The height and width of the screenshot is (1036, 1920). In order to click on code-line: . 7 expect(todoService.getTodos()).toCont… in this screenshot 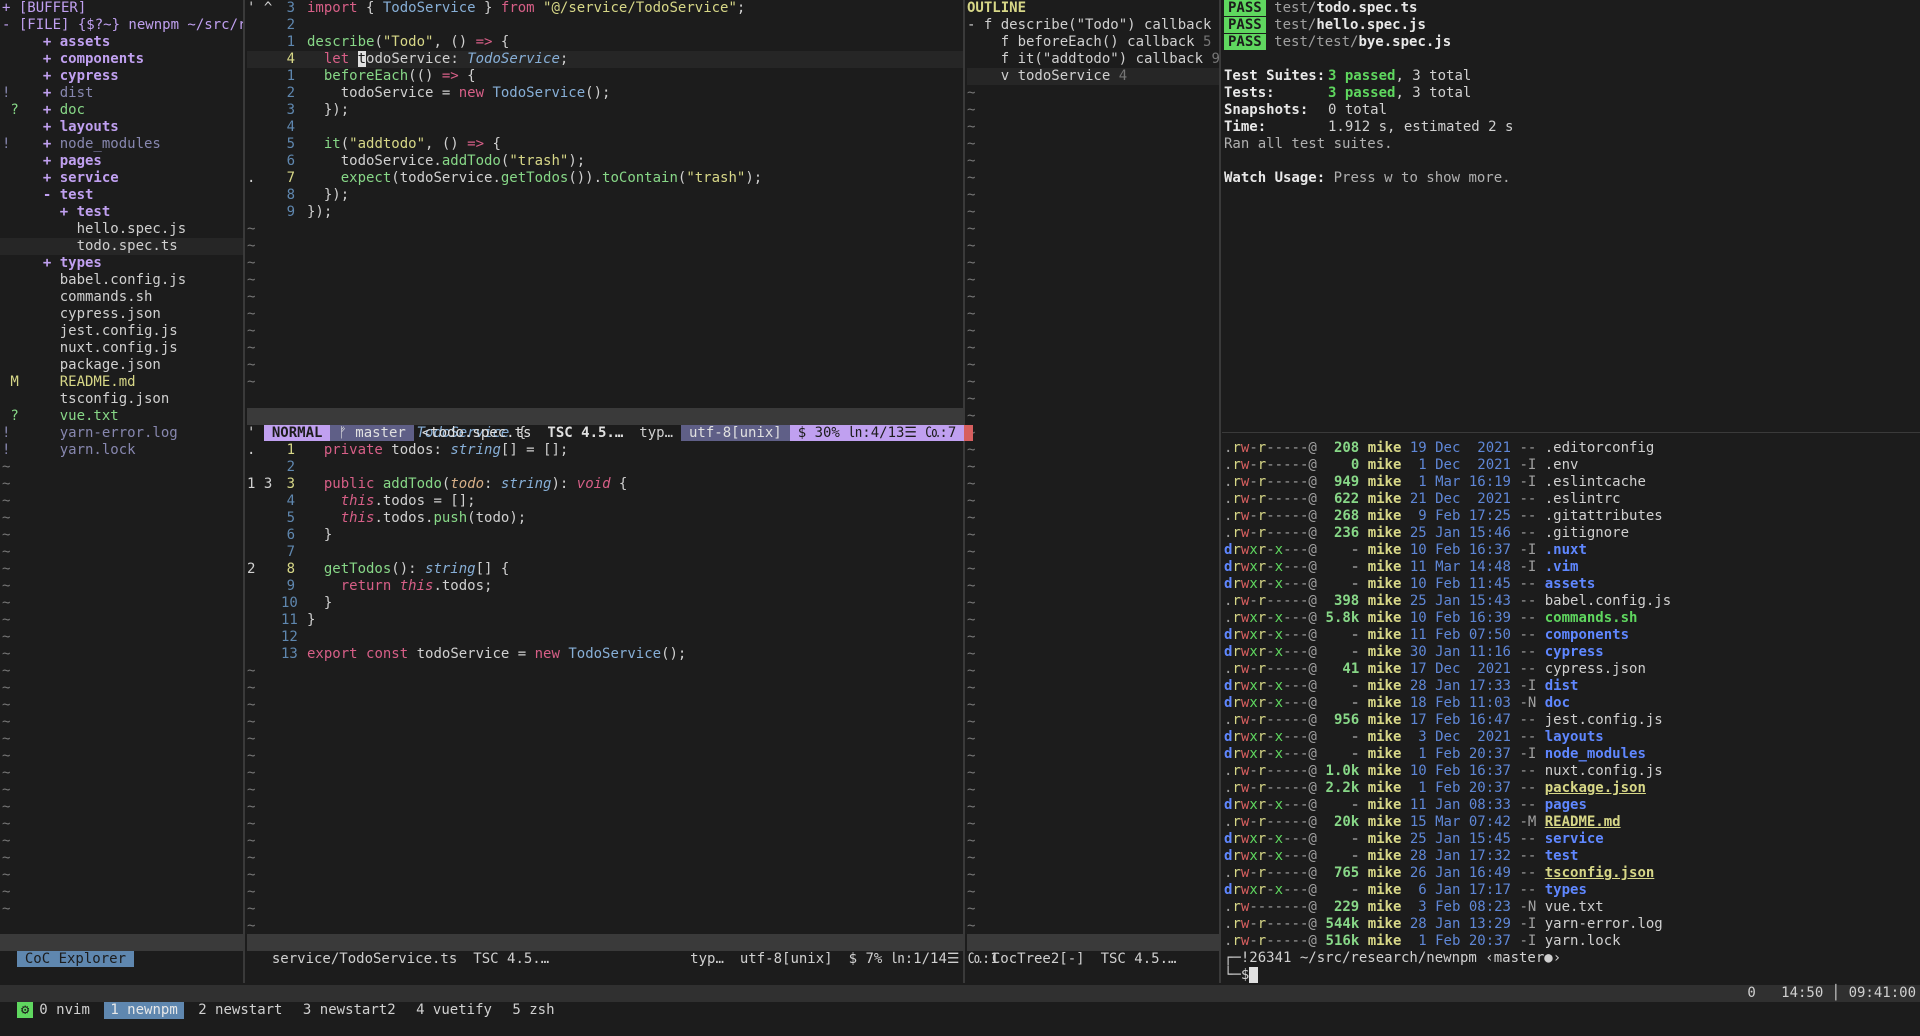, I will do `click(605, 178)`.